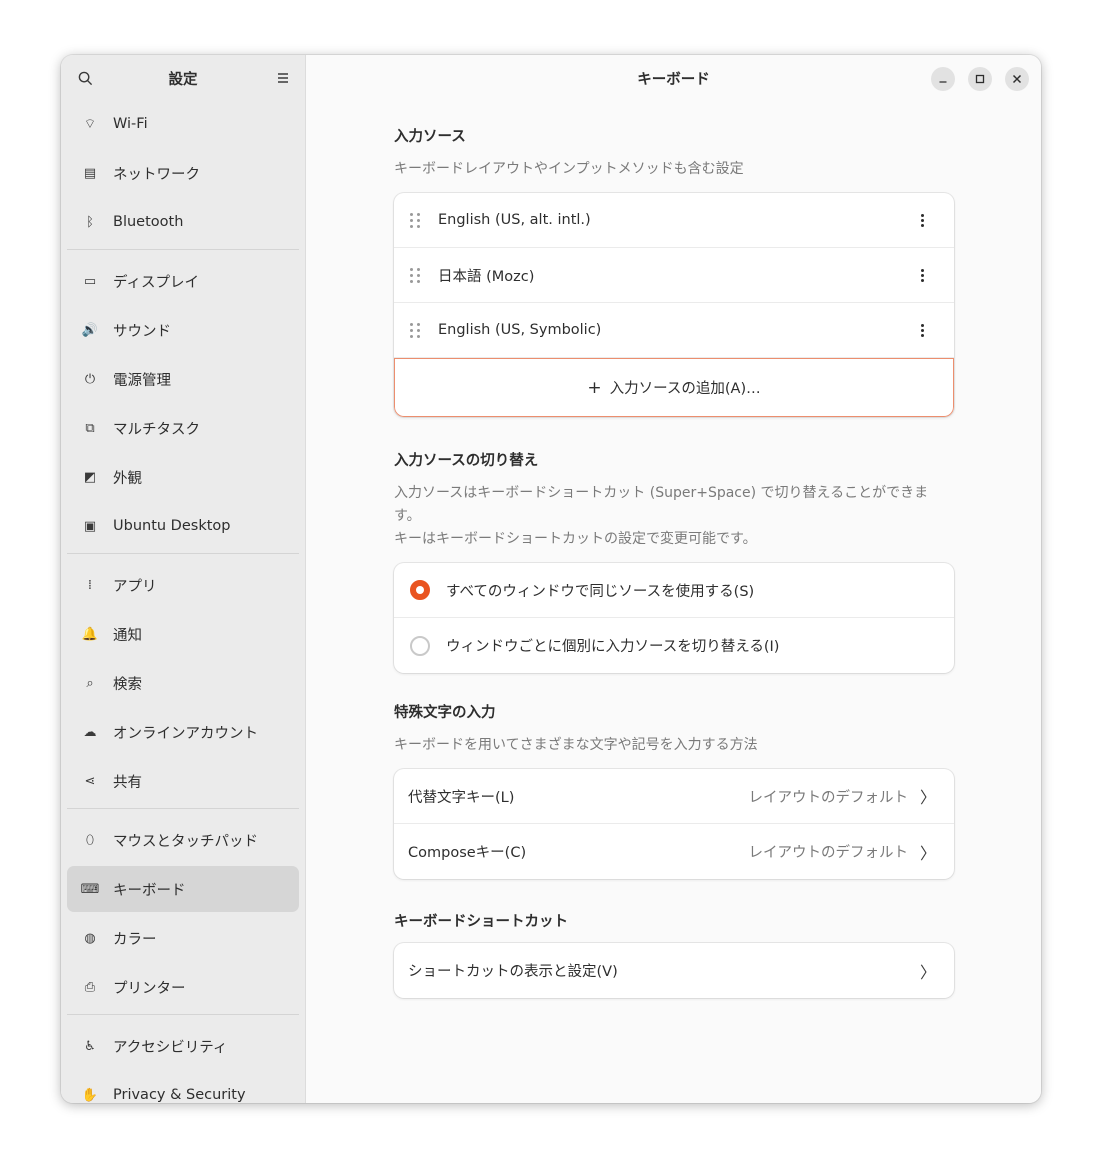  I want to click on section-title-special-chars: 特殊文字の入力, so click(445, 713).